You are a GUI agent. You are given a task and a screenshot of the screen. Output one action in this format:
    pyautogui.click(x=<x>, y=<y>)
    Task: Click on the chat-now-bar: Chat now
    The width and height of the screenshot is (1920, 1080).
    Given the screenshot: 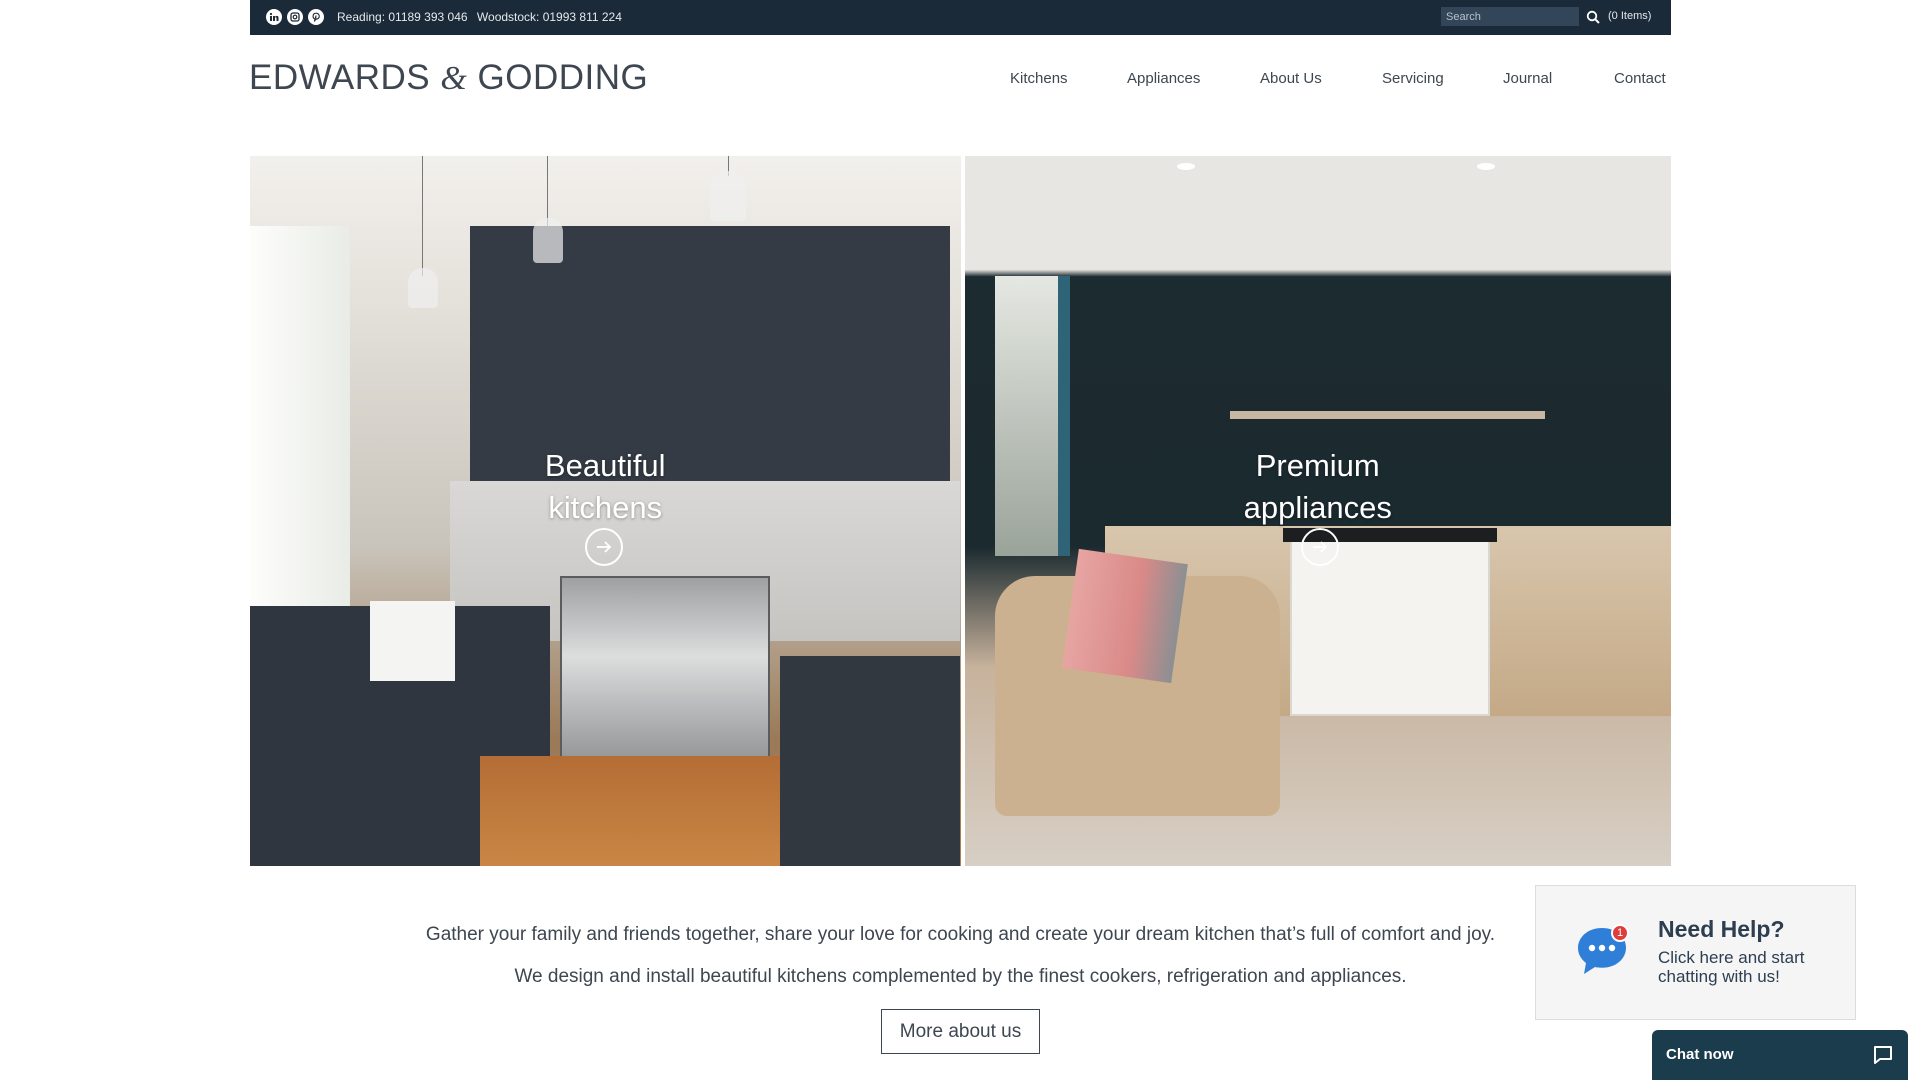 What is the action you would take?
    pyautogui.click(x=1780, y=1055)
    